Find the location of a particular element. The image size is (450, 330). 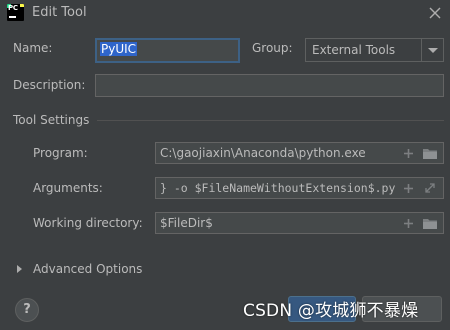

app-icon-text: PC is located at coordinates (13, 8).